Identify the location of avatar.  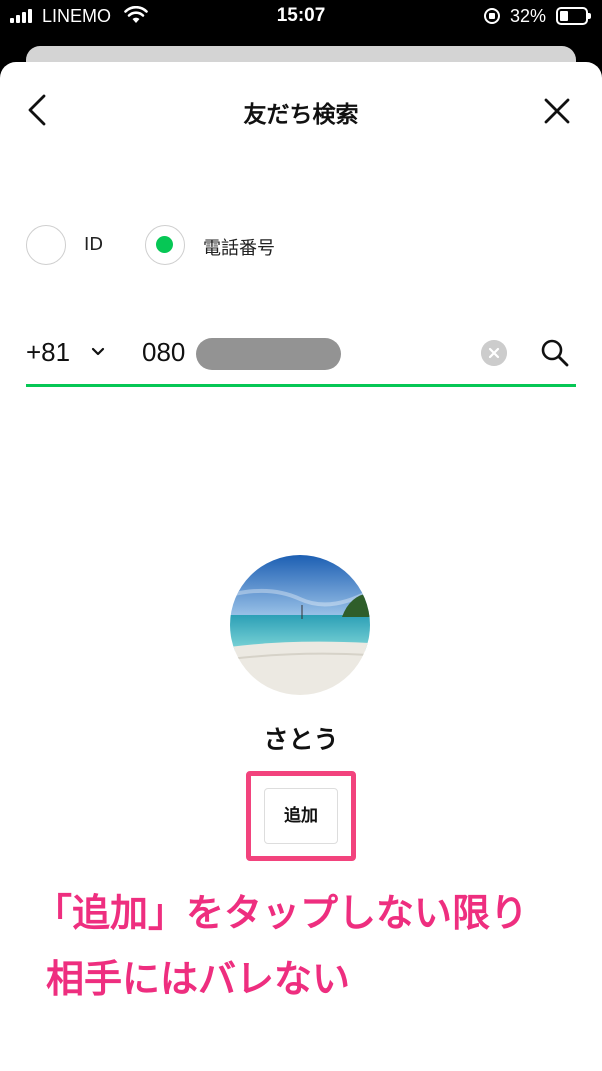
(300, 625).